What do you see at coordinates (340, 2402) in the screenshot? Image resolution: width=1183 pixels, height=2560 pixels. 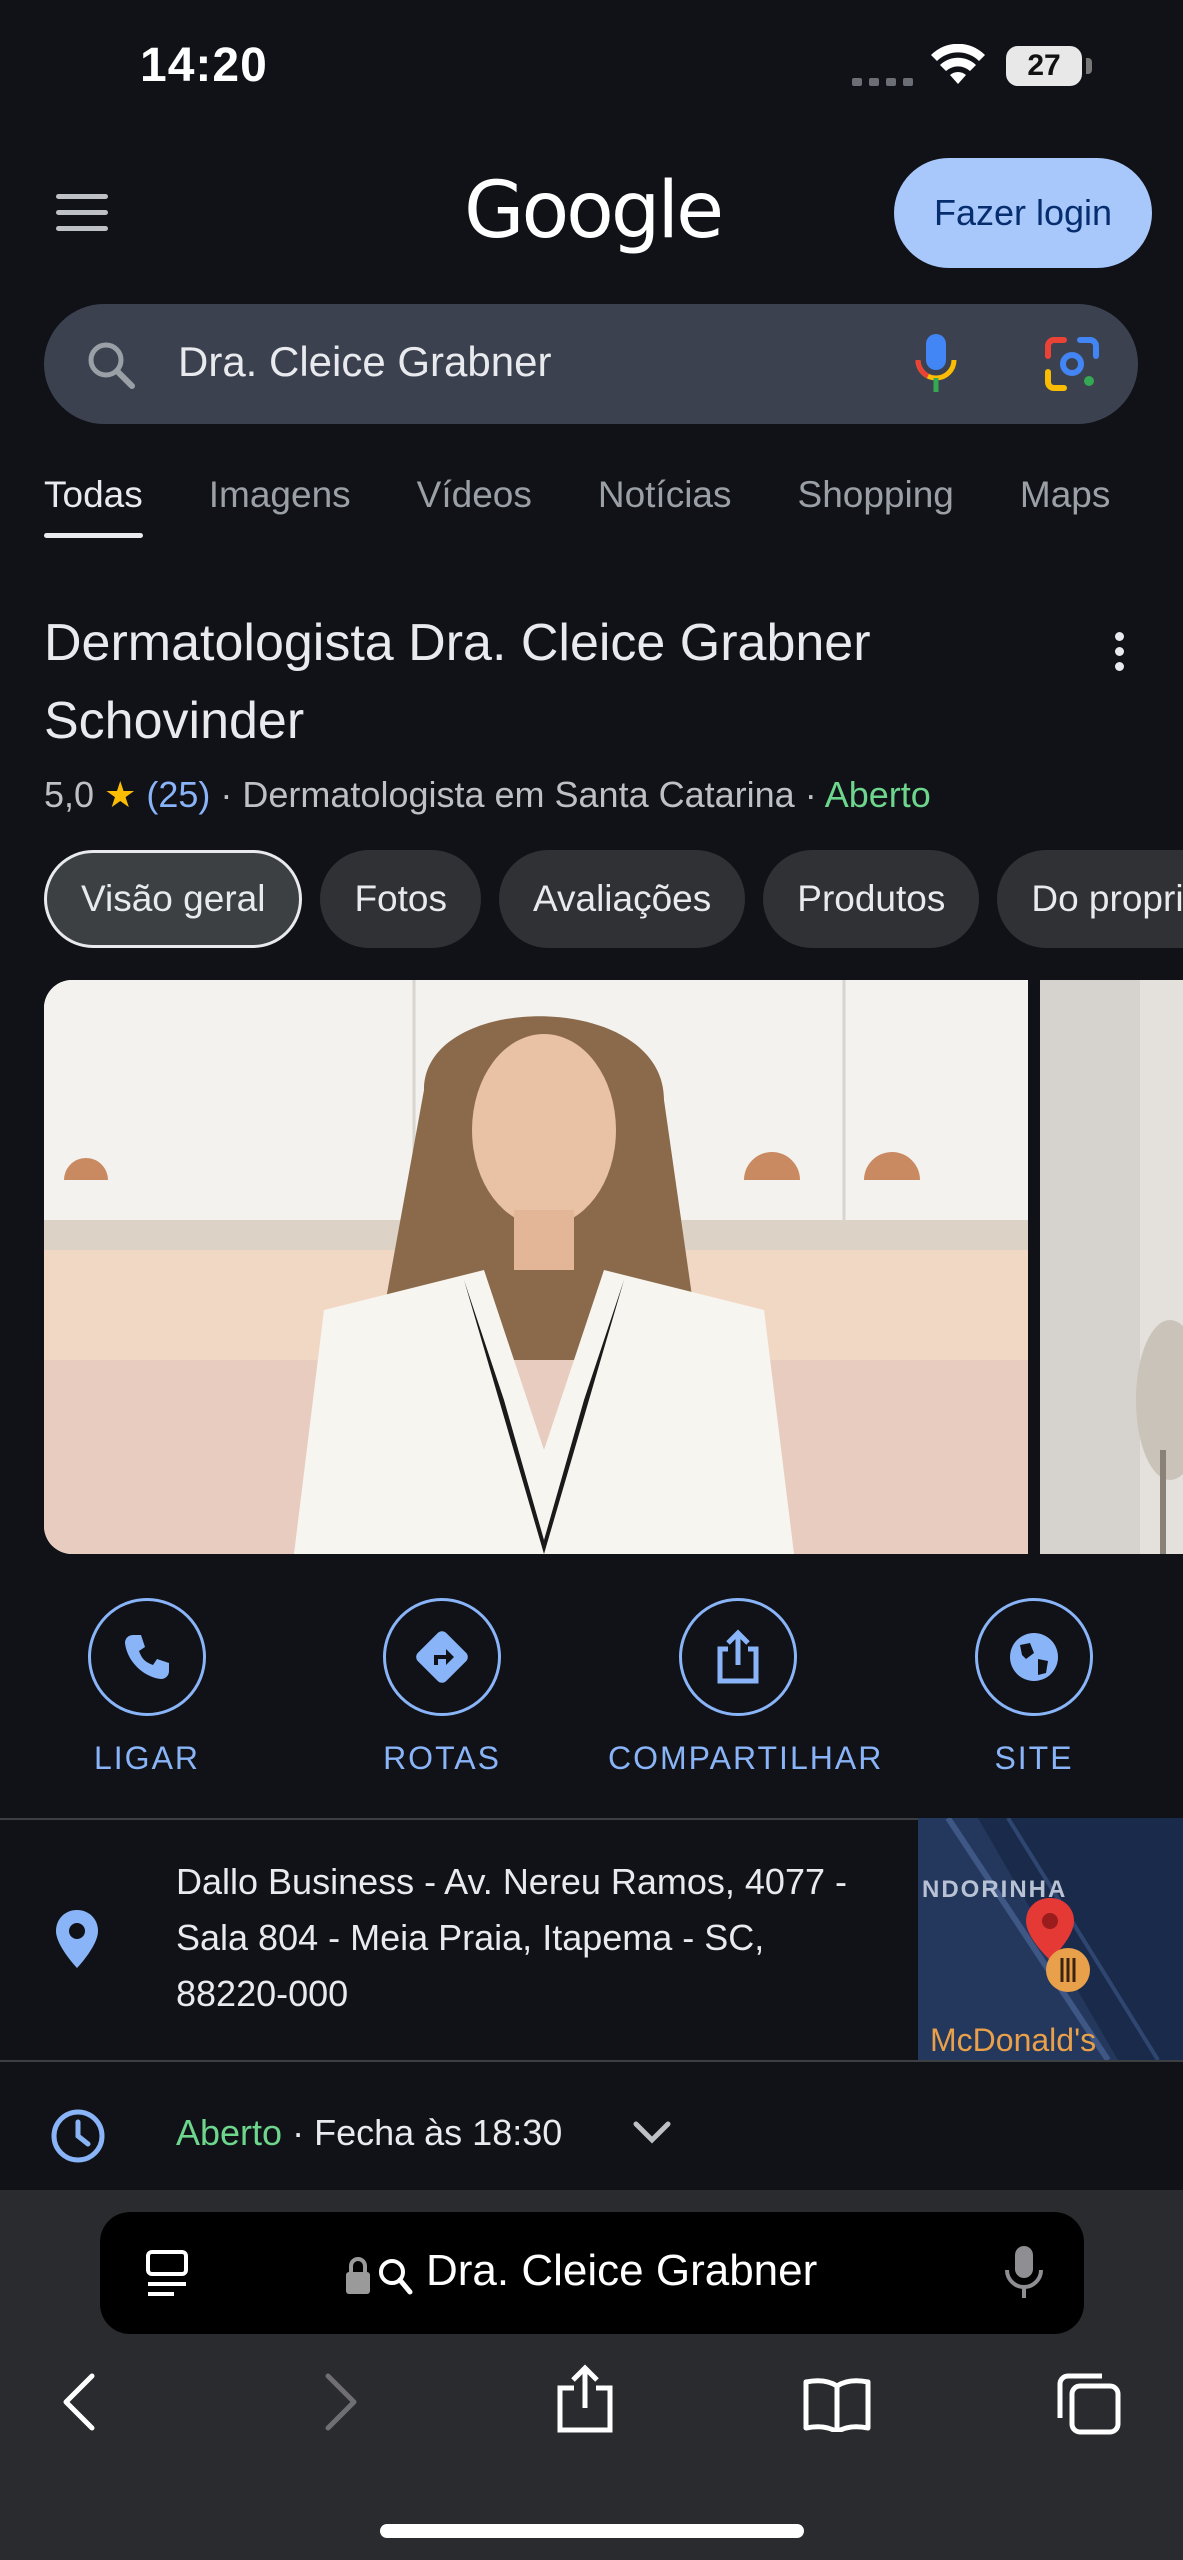 I see `forward-icon` at bounding box center [340, 2402].